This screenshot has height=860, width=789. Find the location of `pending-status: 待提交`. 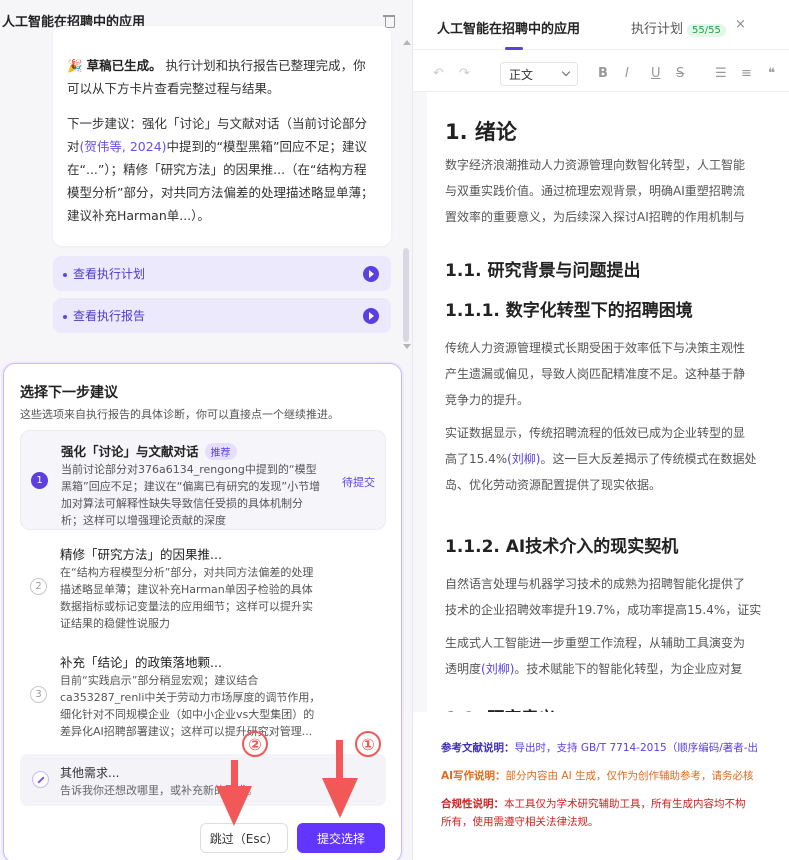

pending-status: 待提交 is located at coordinates (358, 482).